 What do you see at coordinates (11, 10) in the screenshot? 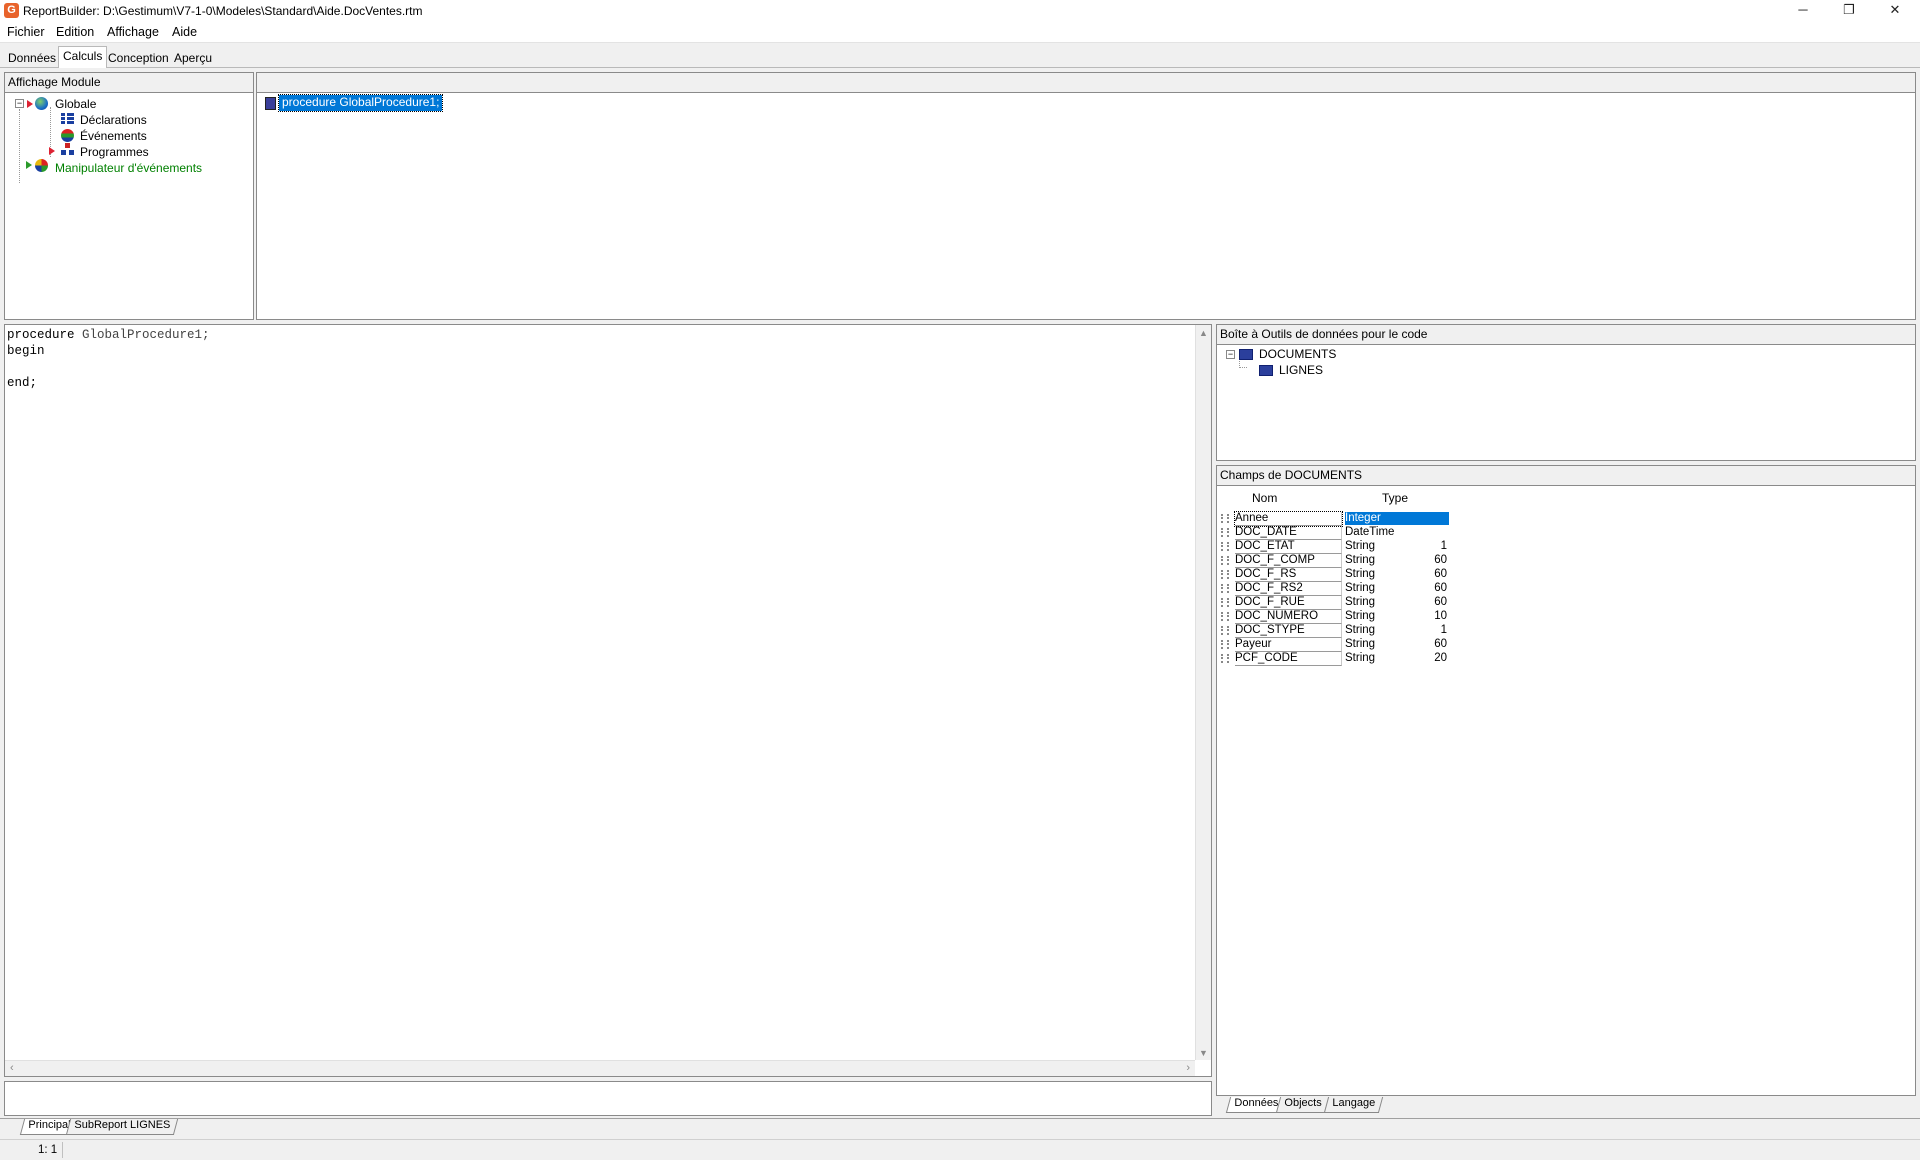
I see `app-icon: G` at bounding box center [11, 10].